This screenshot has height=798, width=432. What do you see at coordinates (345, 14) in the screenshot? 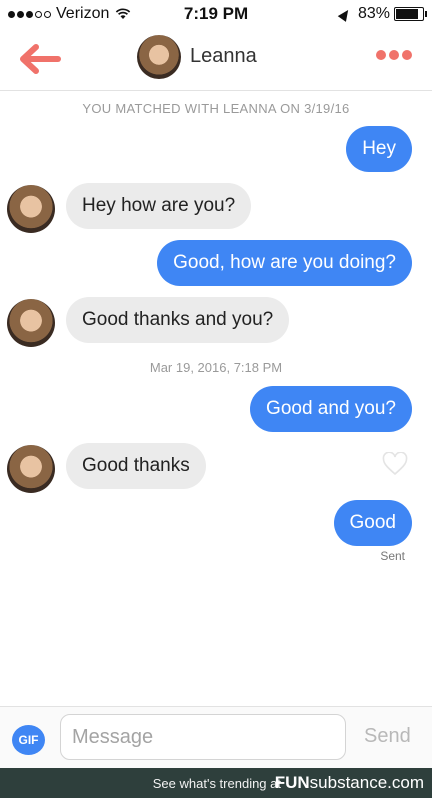
I see `location-arrow-icon` at bounding box center [345, 14].